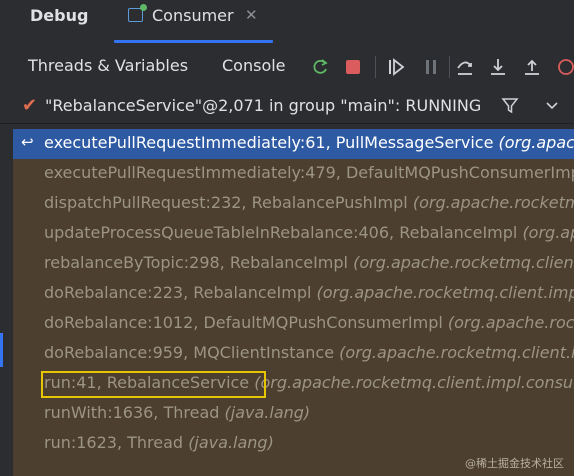  What do you see at coordinates (108, 65) in the screenshot?
I see `tab-threads-variables: Threads & Variables` at bounding box center [108, 65].